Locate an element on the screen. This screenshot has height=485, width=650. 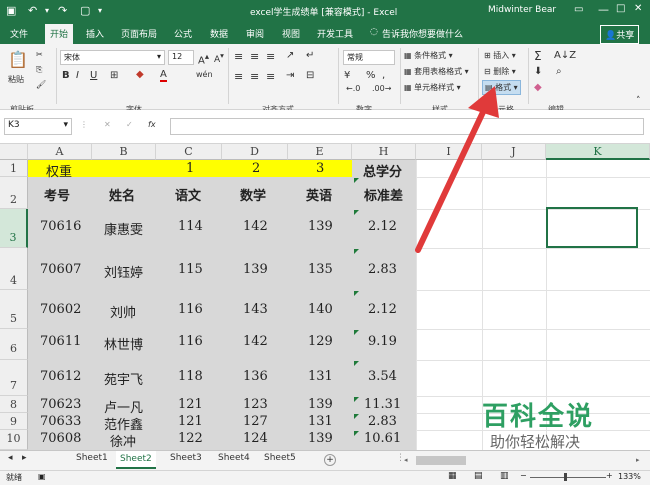
row-header-2: 2 is located at coordinates (14, 193).